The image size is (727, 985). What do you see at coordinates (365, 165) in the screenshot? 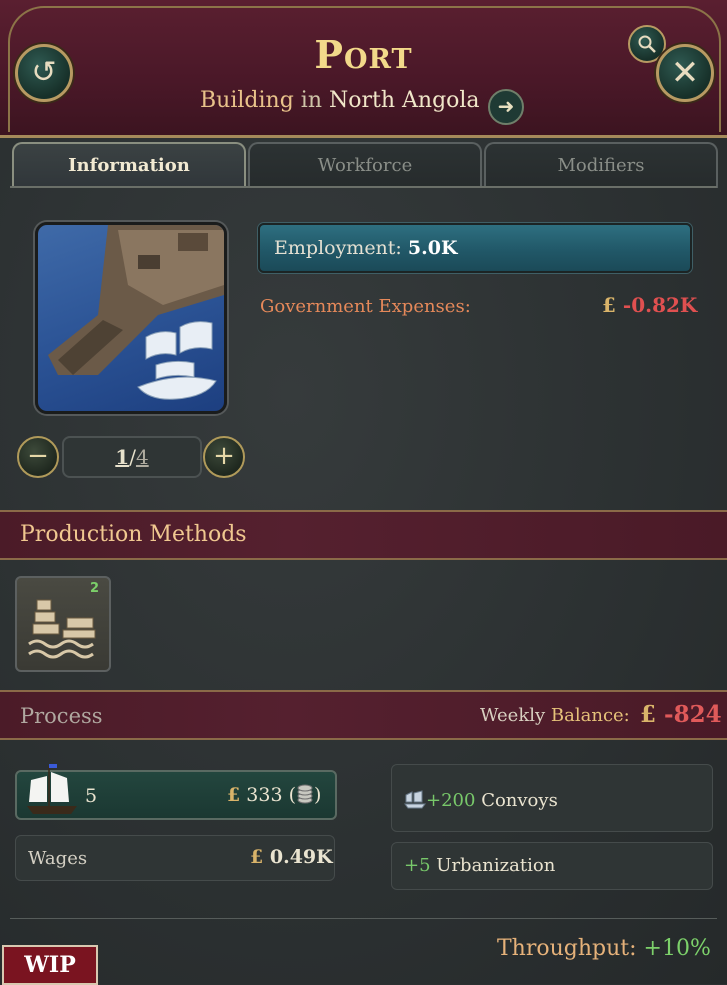
I see `tab-workforce: Workforce` at bounding box center [365, 165].